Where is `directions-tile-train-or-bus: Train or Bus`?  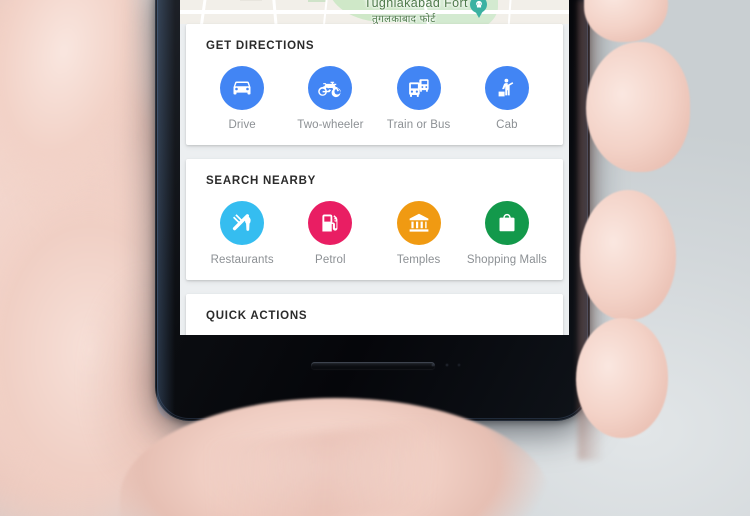 directions-tile-train-or-bus: Train or Bus is located at coordinates (419, 98).